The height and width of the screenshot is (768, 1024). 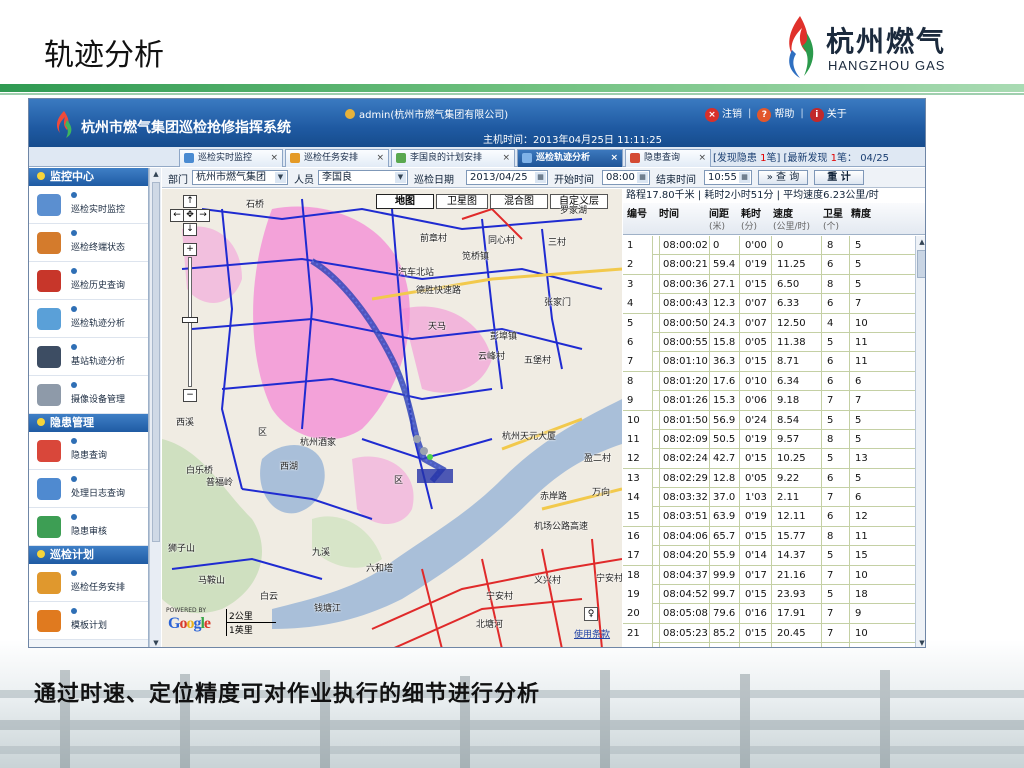 I want to click on table-row: 20 08:05:08 79.6 0'16 17.91 7 9, so click(x=769, y=614).